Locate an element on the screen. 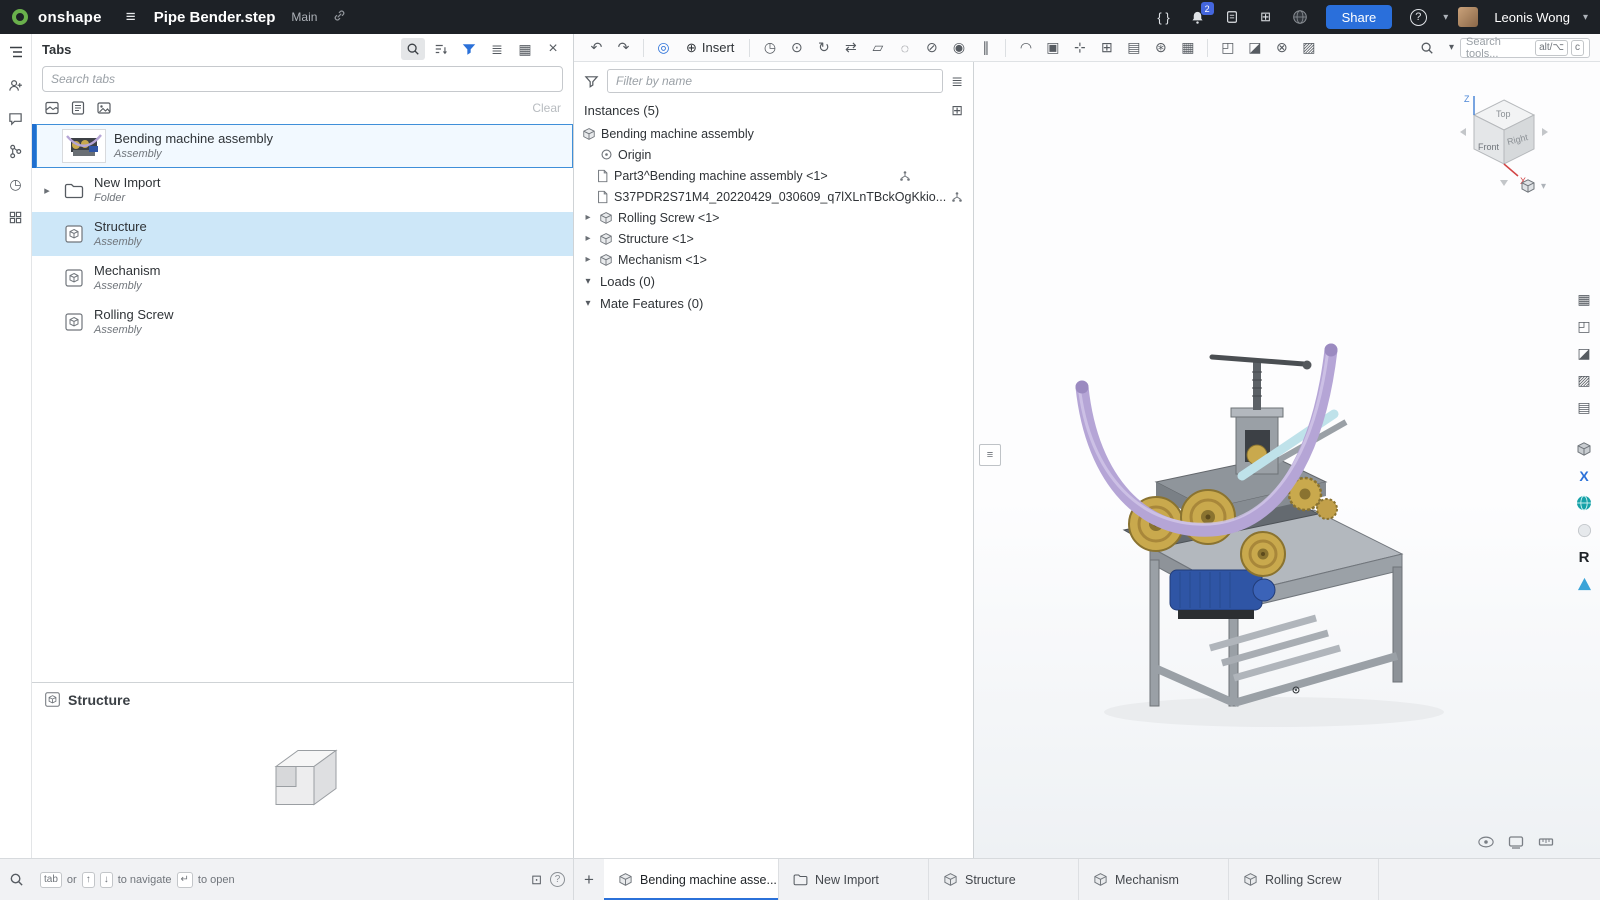 The width and height of the screenshot is (1600, 900). loads-section-header: ▾ Loads (0) is located at coordinates (773, 281).